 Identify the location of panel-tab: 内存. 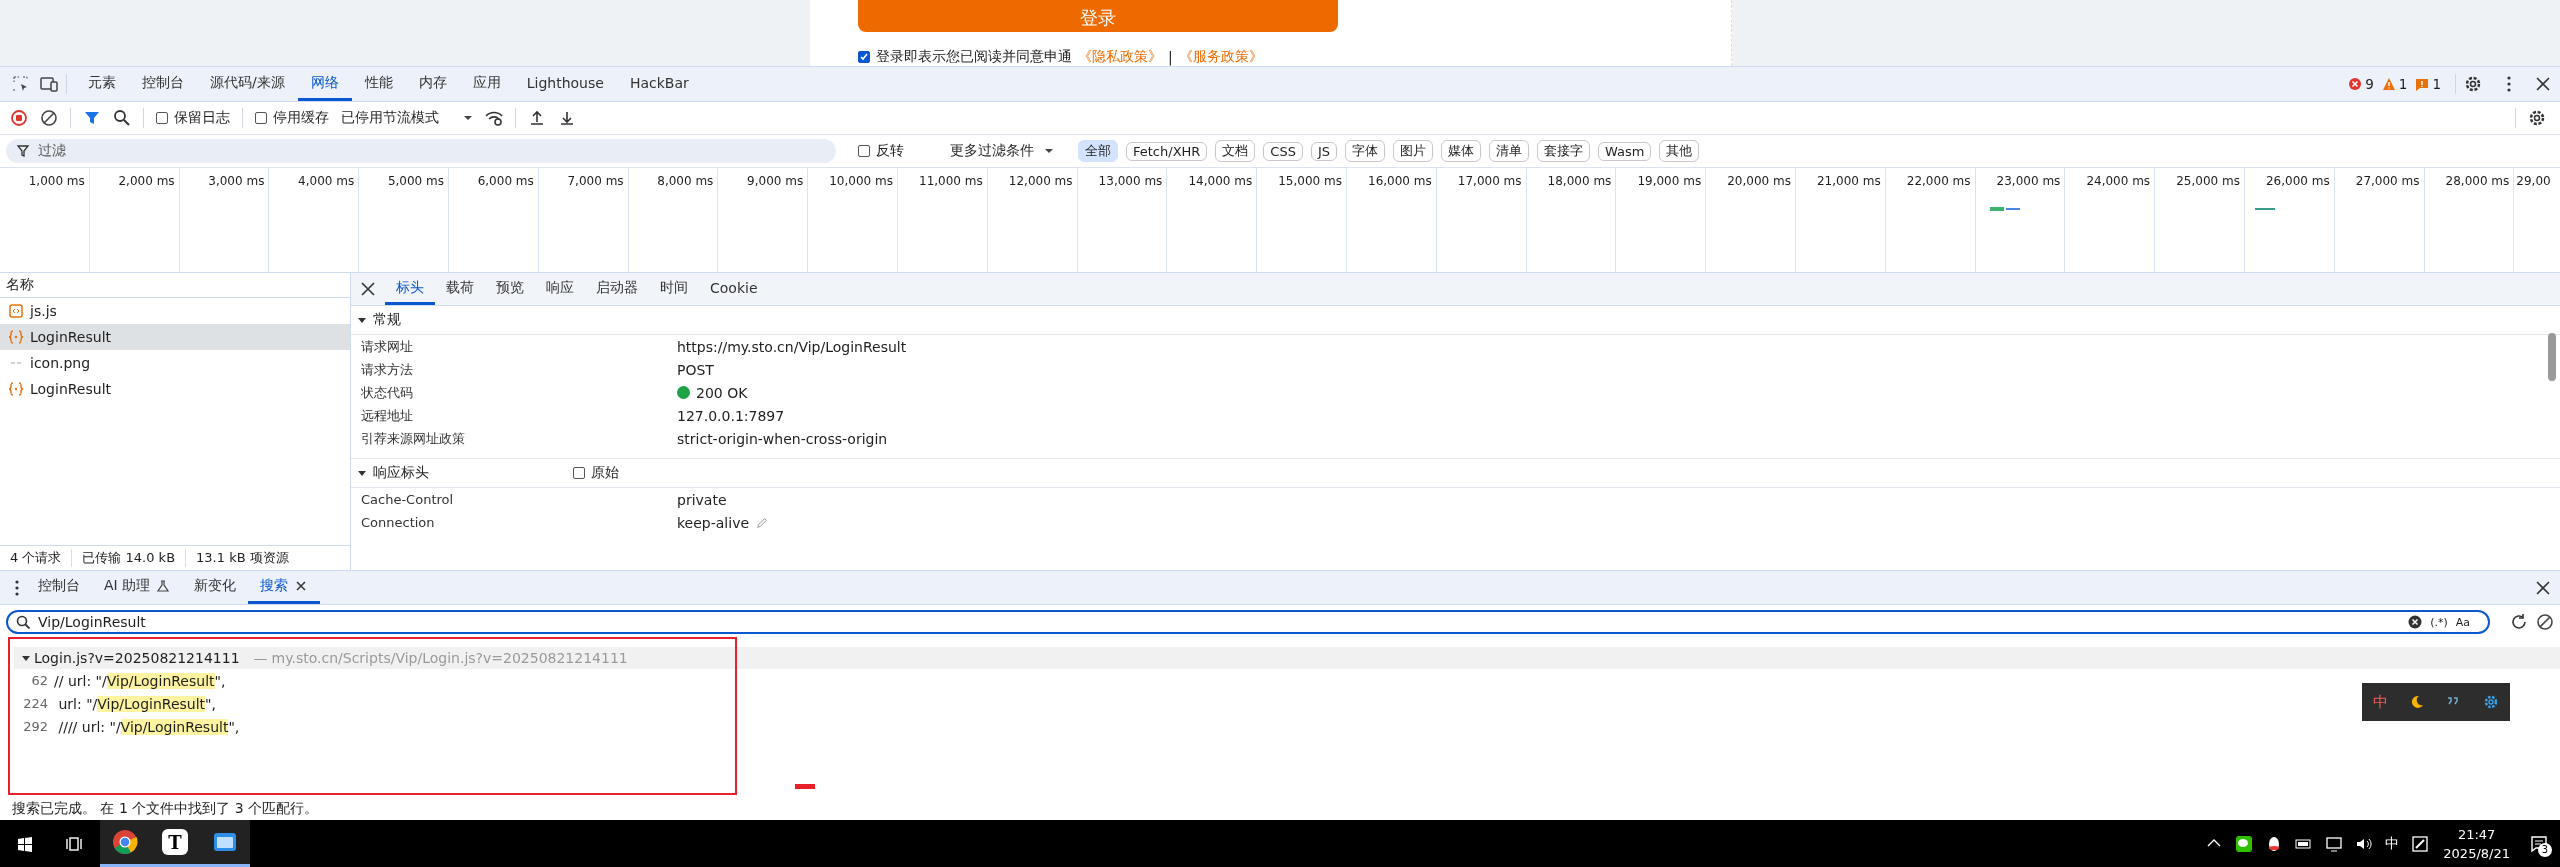
(432, 84).